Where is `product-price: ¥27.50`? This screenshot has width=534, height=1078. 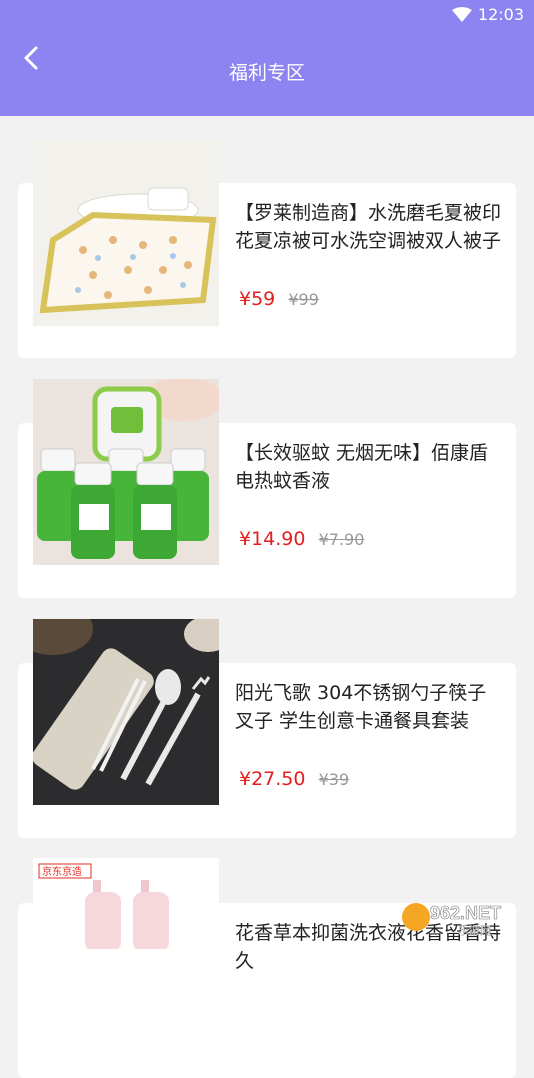
product-price: ¥27.50 is located at coordinates (272, 779).